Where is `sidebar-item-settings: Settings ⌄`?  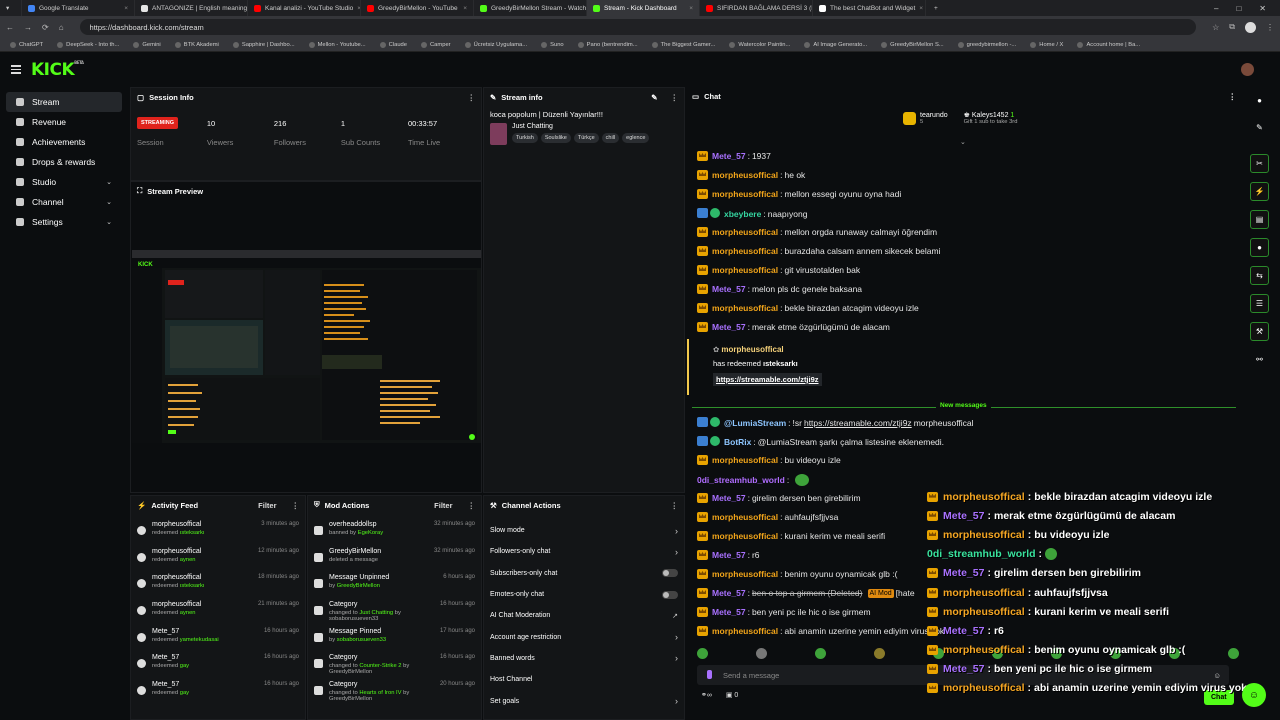 sidebar-item-settings: Settings ⌄ is located at coordinates (64, 222).